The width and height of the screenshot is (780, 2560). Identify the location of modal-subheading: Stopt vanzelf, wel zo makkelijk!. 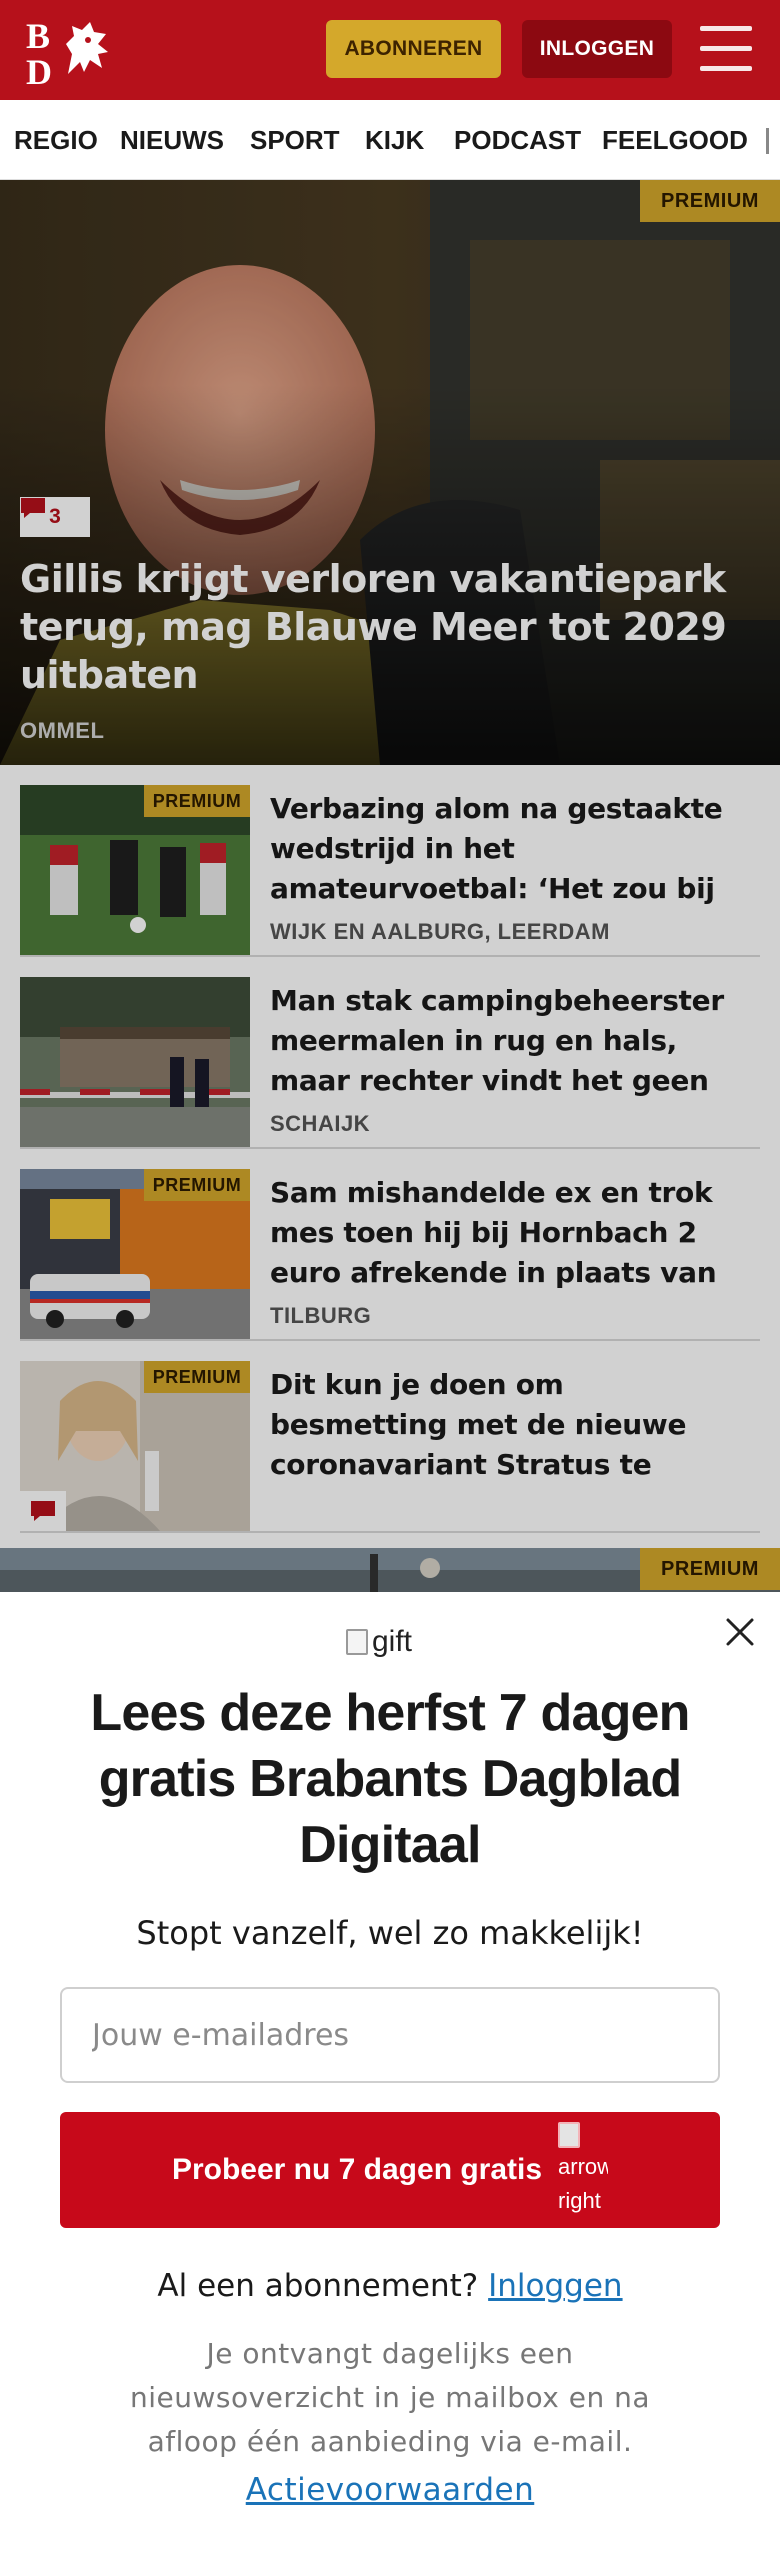
(390, 1933).